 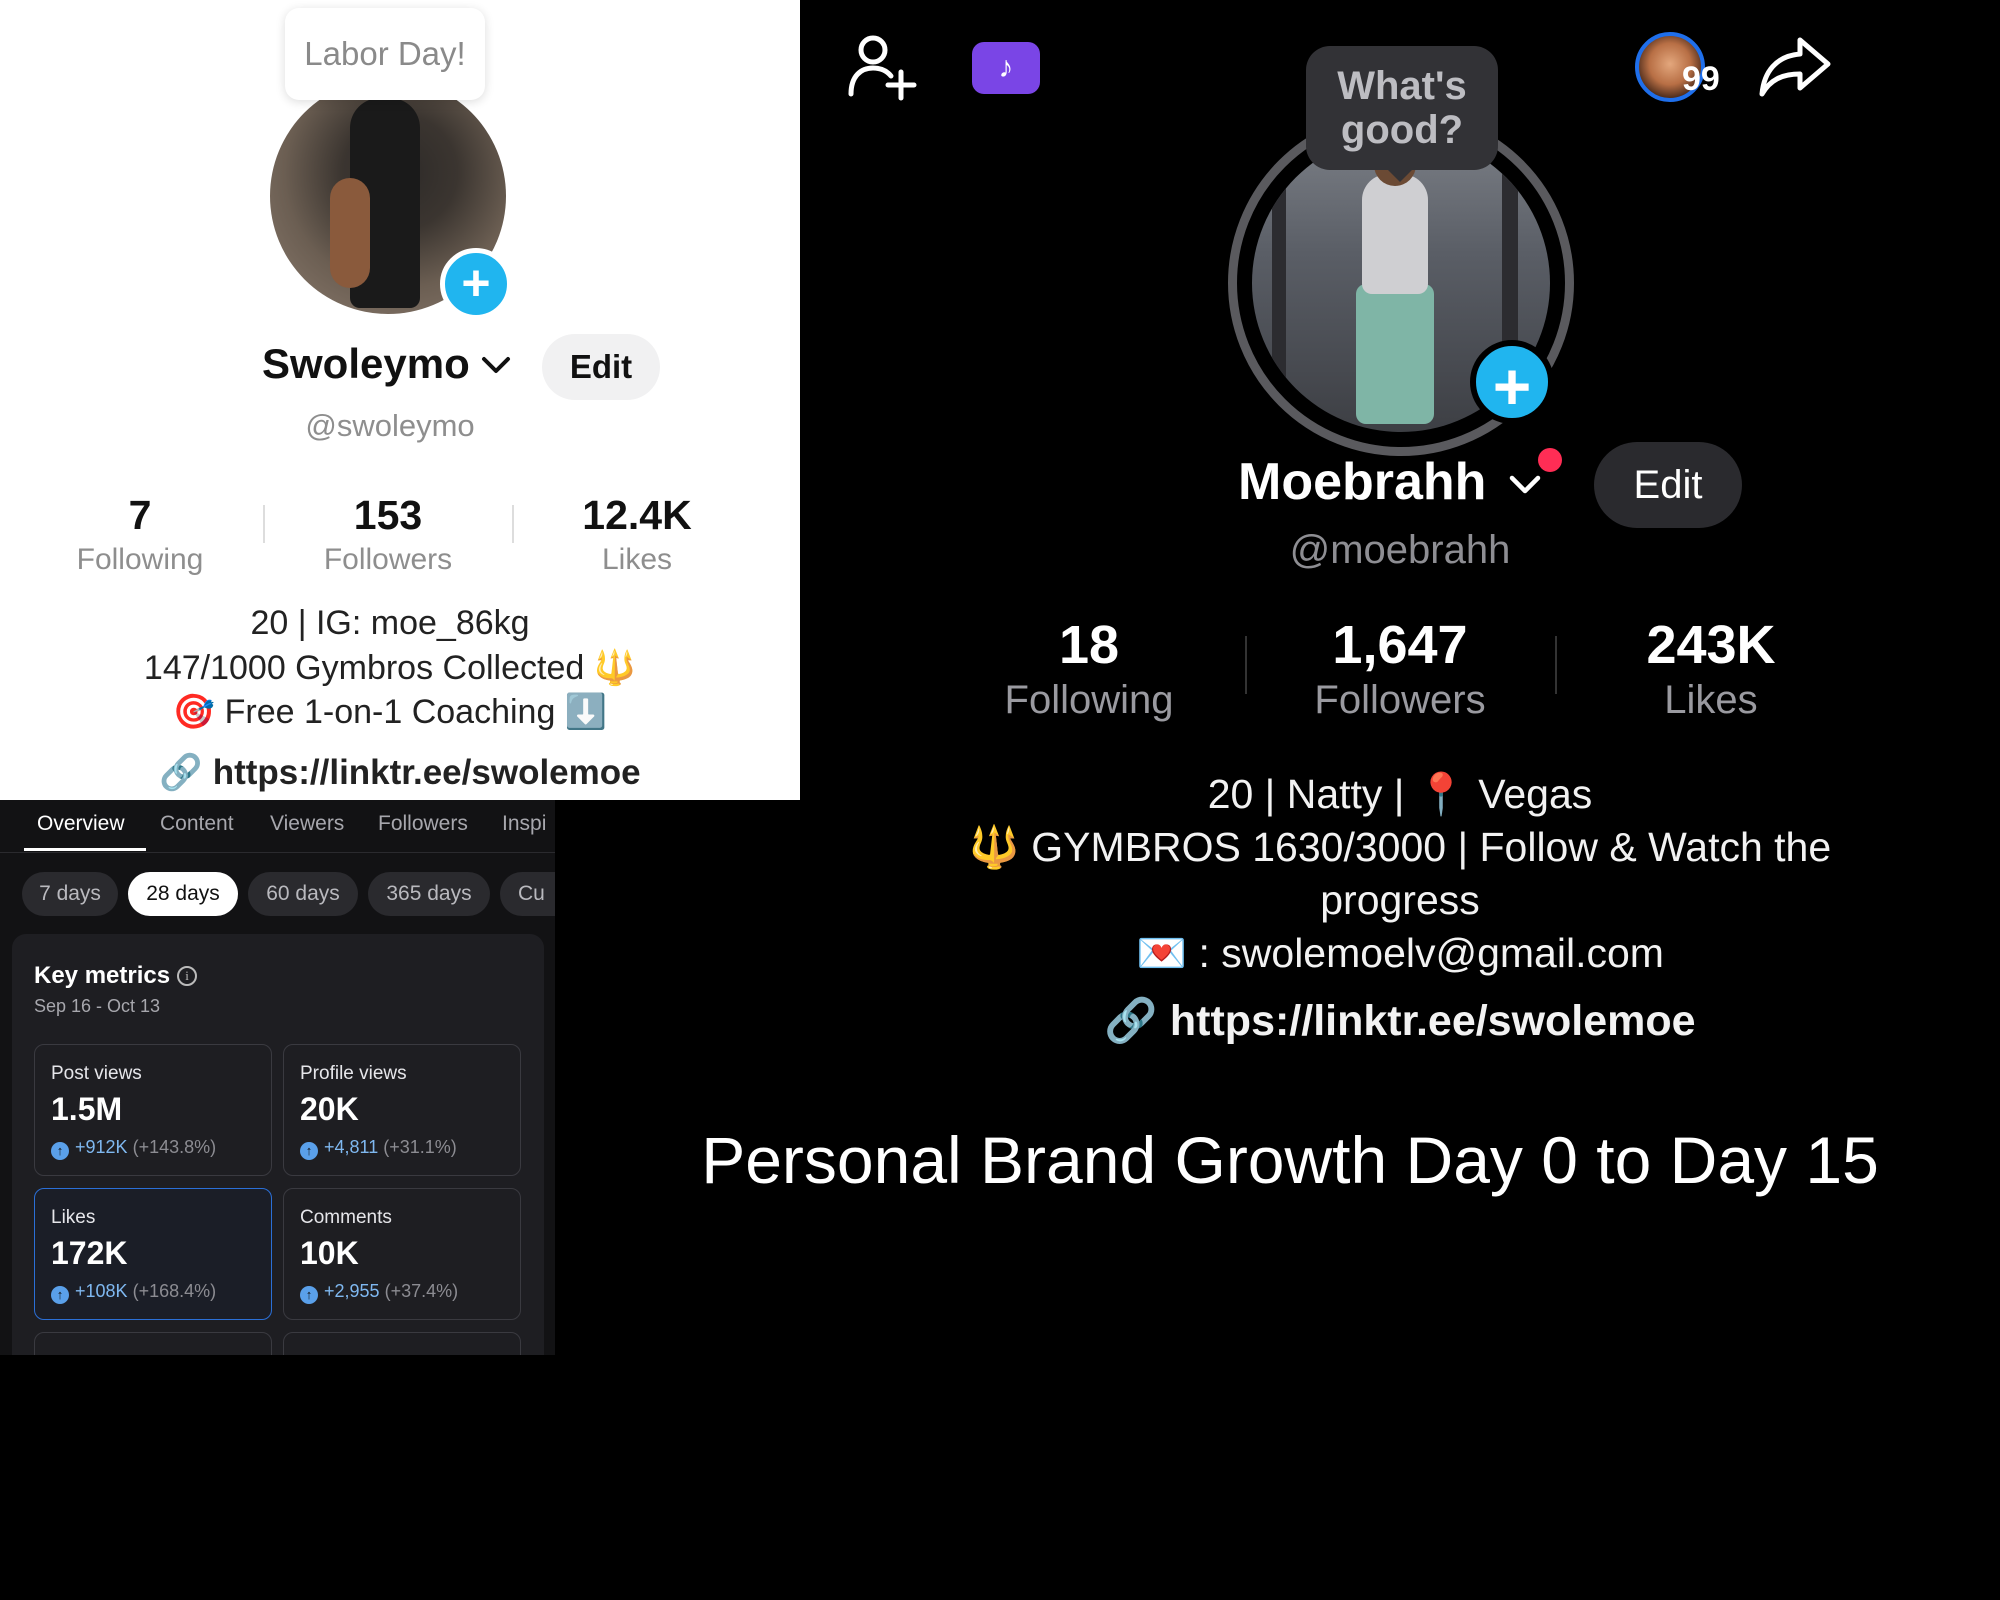 I want to click on analytics-tabs: Overview Content Viewers Followers Inspi, so click(x=277, y=826).